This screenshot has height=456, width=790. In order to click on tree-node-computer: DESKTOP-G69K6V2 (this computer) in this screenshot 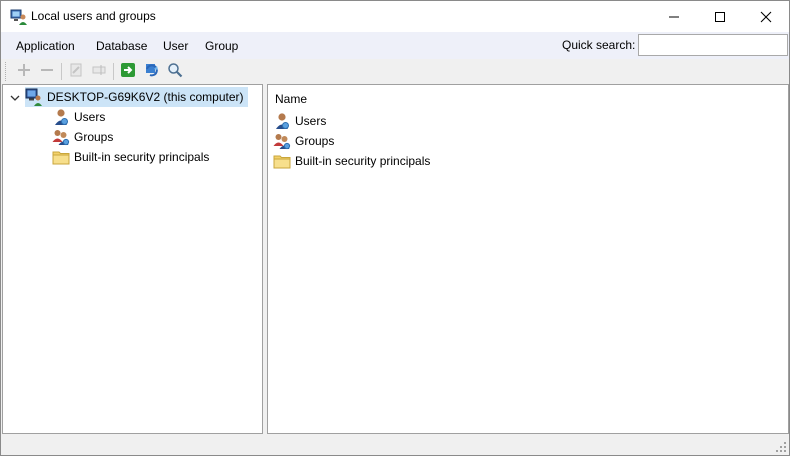, I will do `click(136, 97)`.